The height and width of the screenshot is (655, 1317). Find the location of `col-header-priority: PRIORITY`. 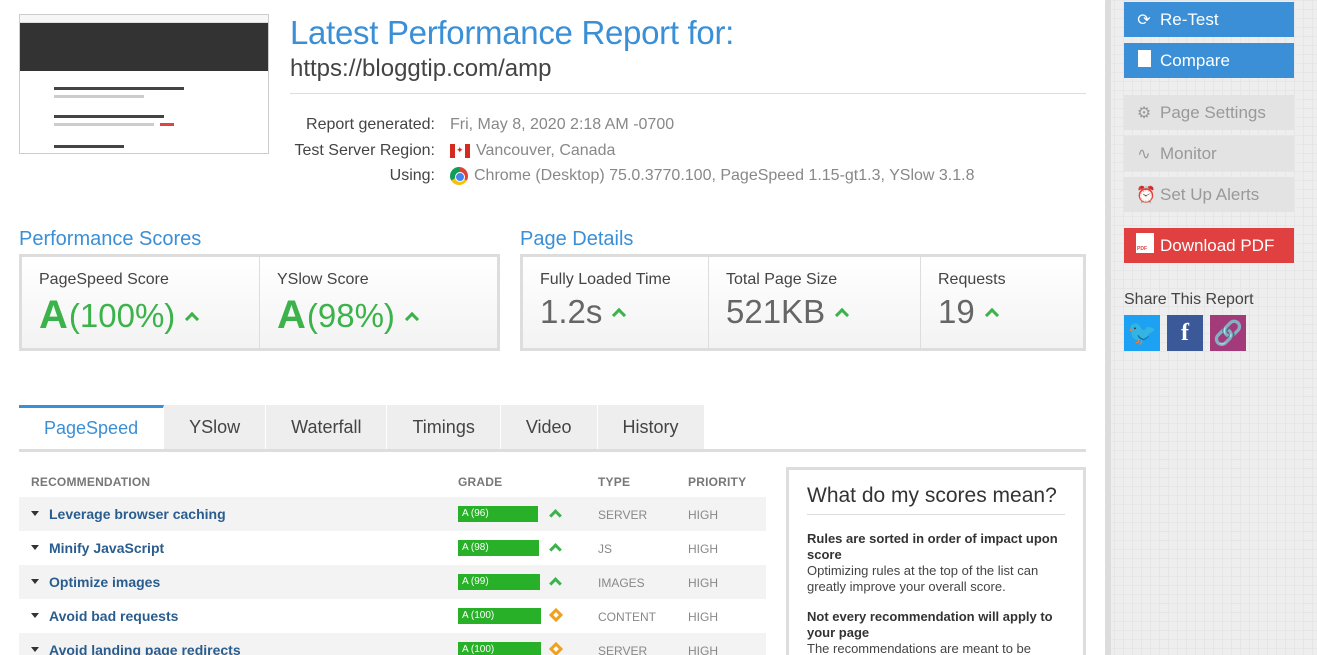

col-header-priority: PRIORITY is located at coordinates (717, 482).